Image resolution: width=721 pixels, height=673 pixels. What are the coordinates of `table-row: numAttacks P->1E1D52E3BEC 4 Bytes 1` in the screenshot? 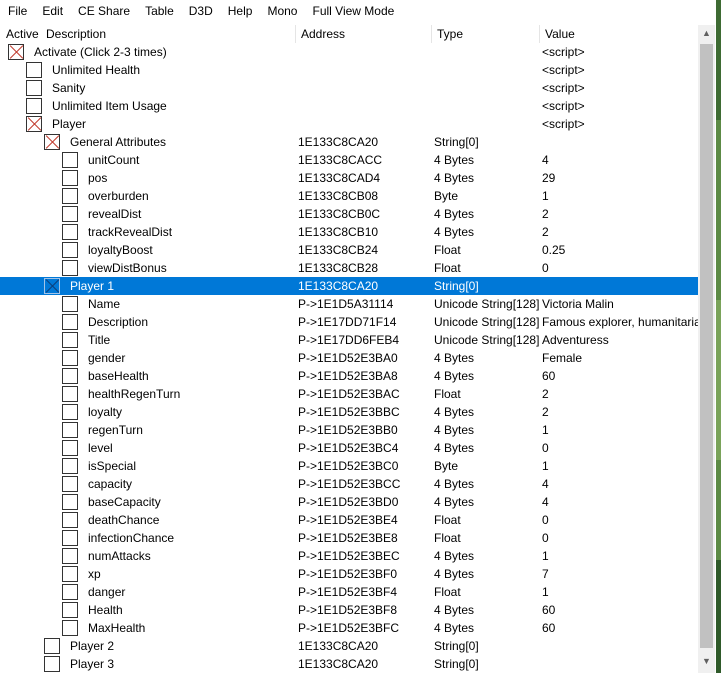 It's located at (349, 556).